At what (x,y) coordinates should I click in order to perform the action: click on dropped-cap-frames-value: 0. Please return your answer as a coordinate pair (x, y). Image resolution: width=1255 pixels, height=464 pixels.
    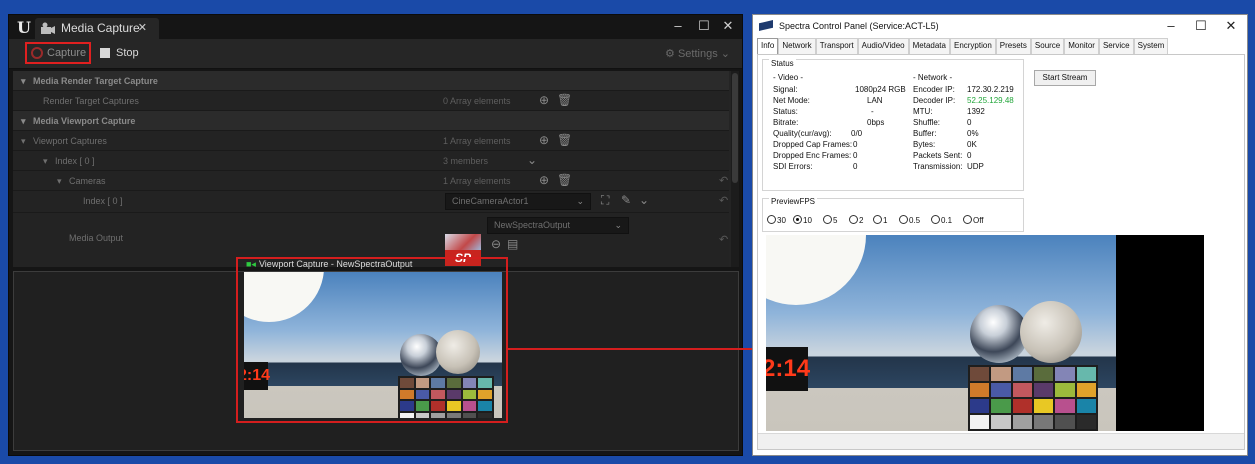
    Looking at the image, I should click on (855, 144).